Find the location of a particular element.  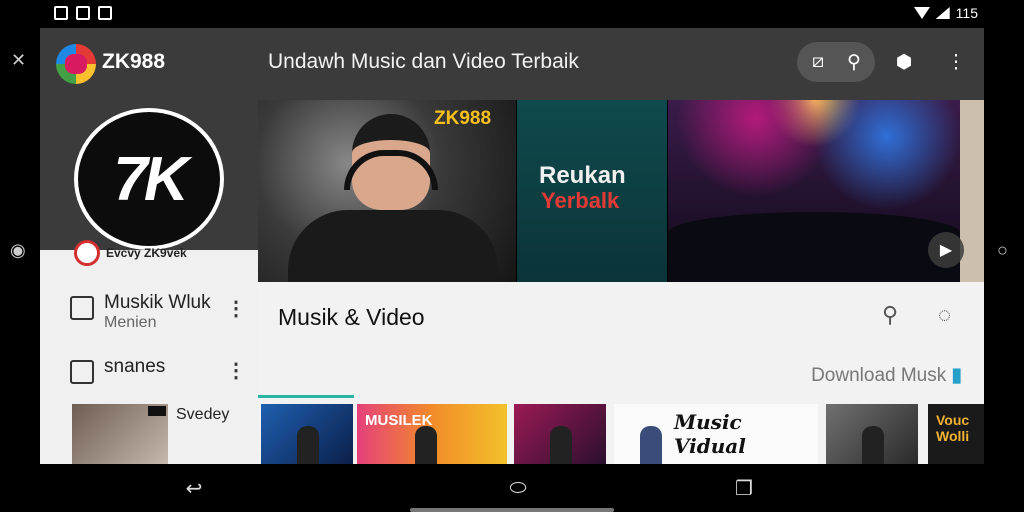

status-time: 115 is located at coordinates (966, 13).